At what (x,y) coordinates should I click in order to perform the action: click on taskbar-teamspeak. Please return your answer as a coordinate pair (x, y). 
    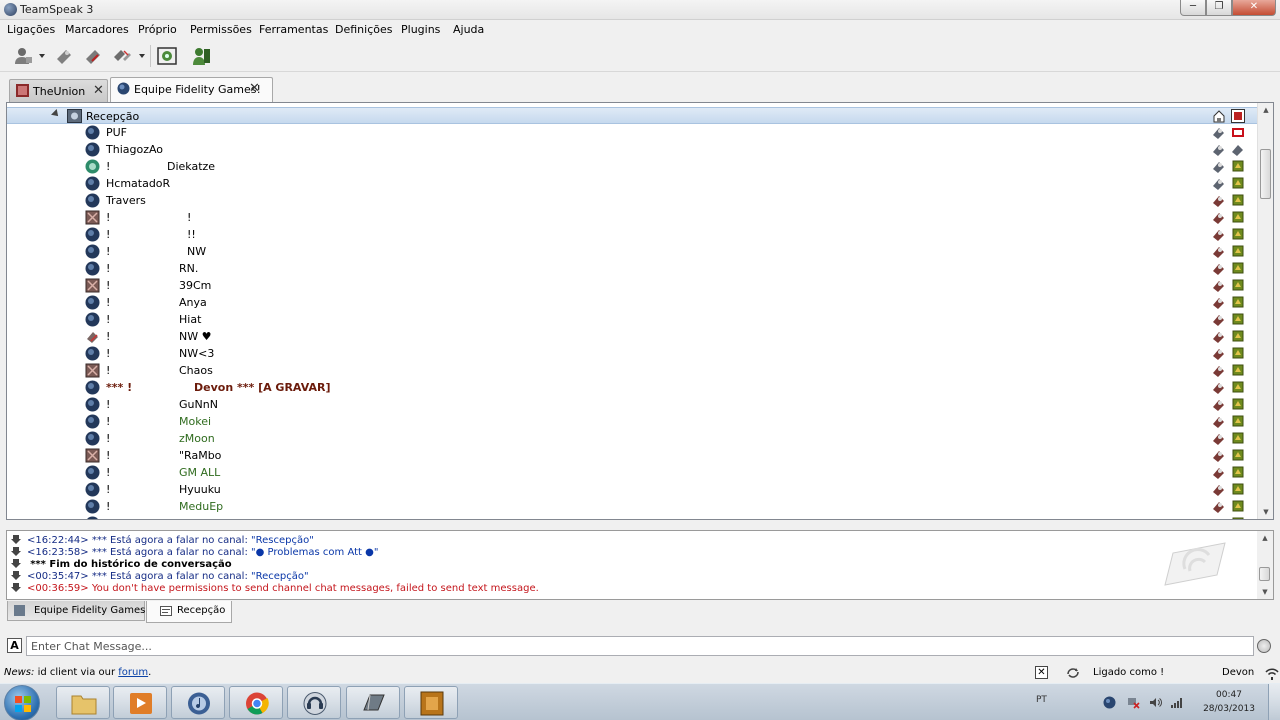
    Looking at the image, I should click on (314, 702).